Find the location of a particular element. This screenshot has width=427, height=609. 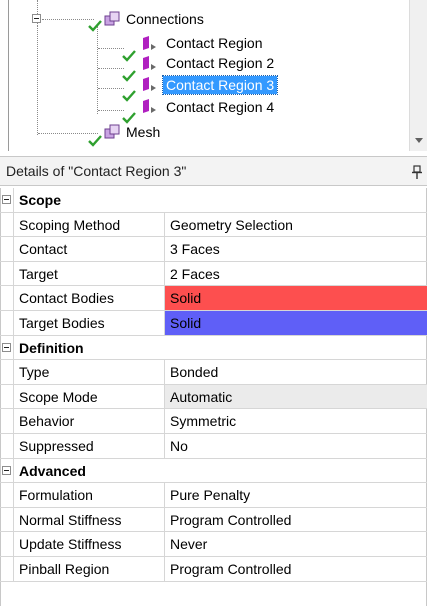

tree-node-contact-region: Contact Region is located at coordinates (214, 43).